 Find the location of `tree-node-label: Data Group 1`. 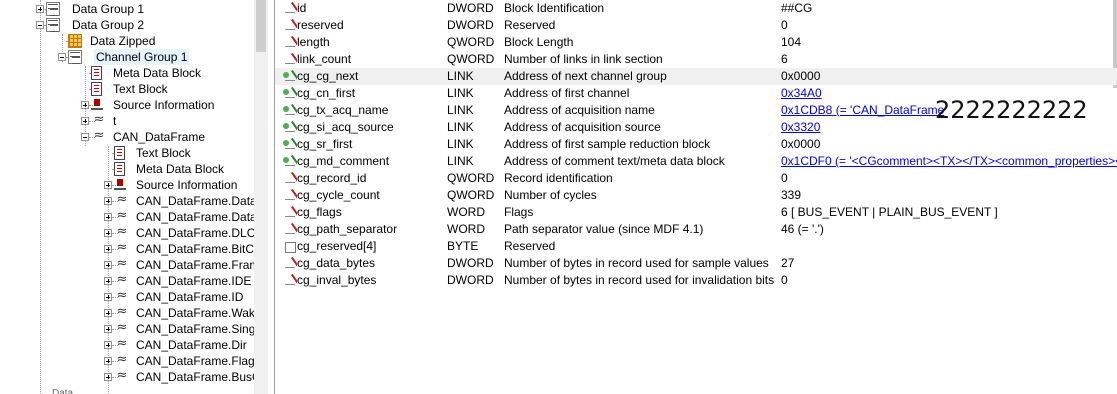

tree-node-label: Data Group 1 is located at coordinates (108, 9).